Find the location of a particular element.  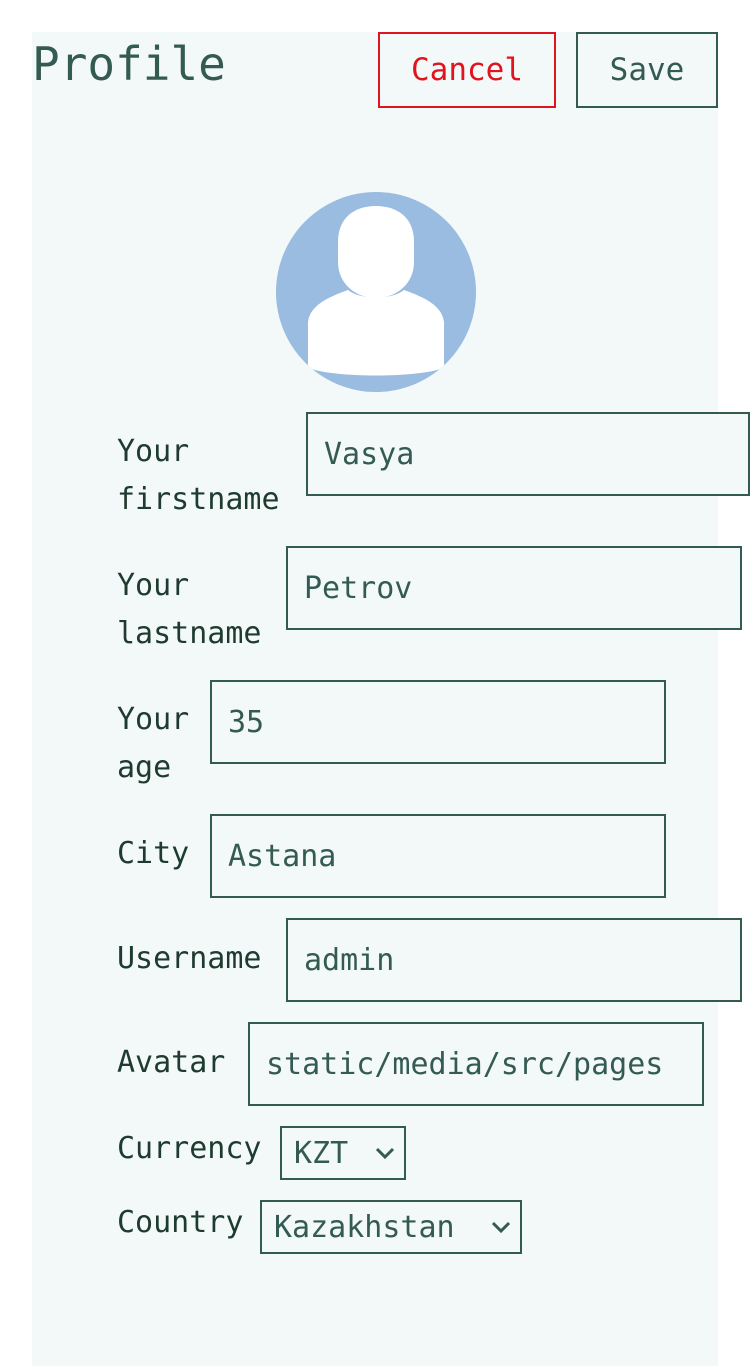

firstname-label-line2: firstname is located at coordinates (198, 499).